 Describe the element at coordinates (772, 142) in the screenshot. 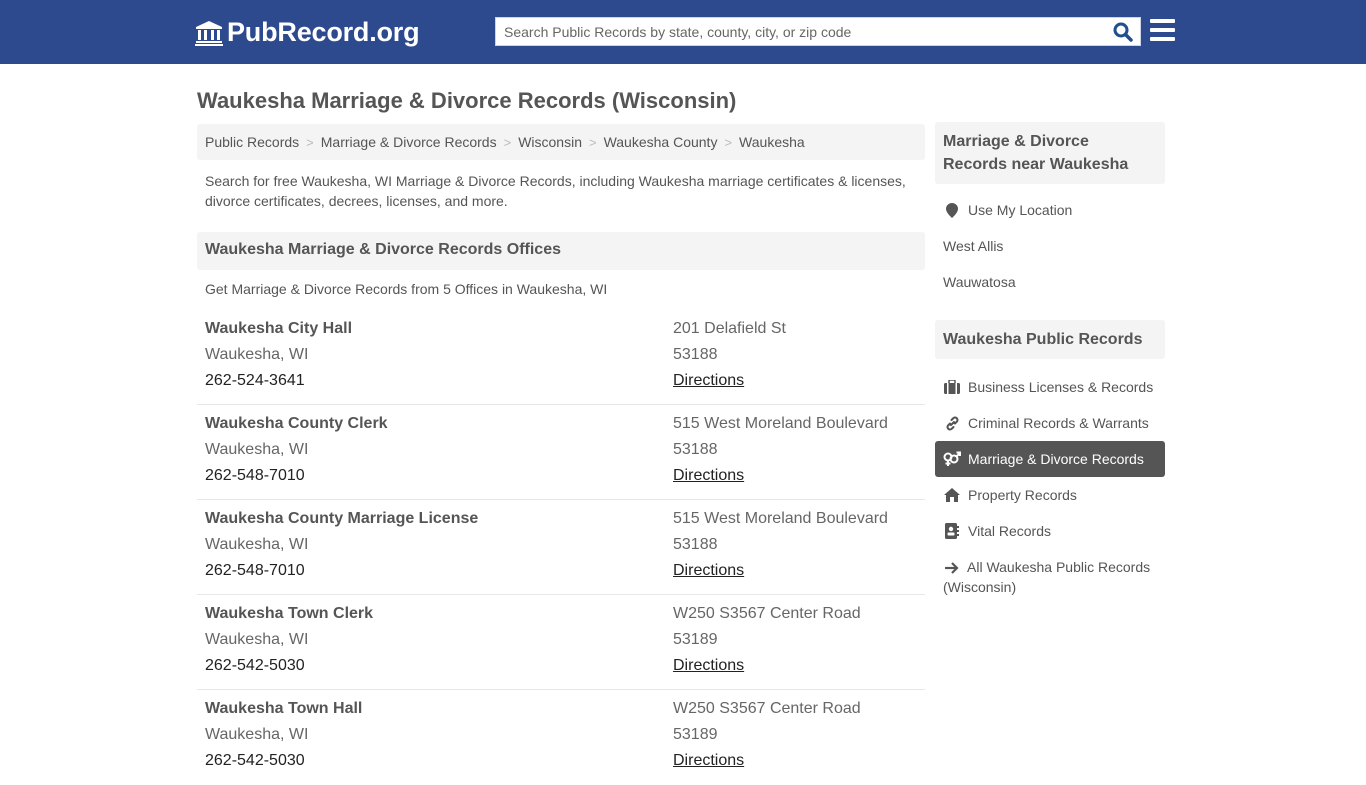

I see `breadcrumb-waukesha: Waukesha` at that location.